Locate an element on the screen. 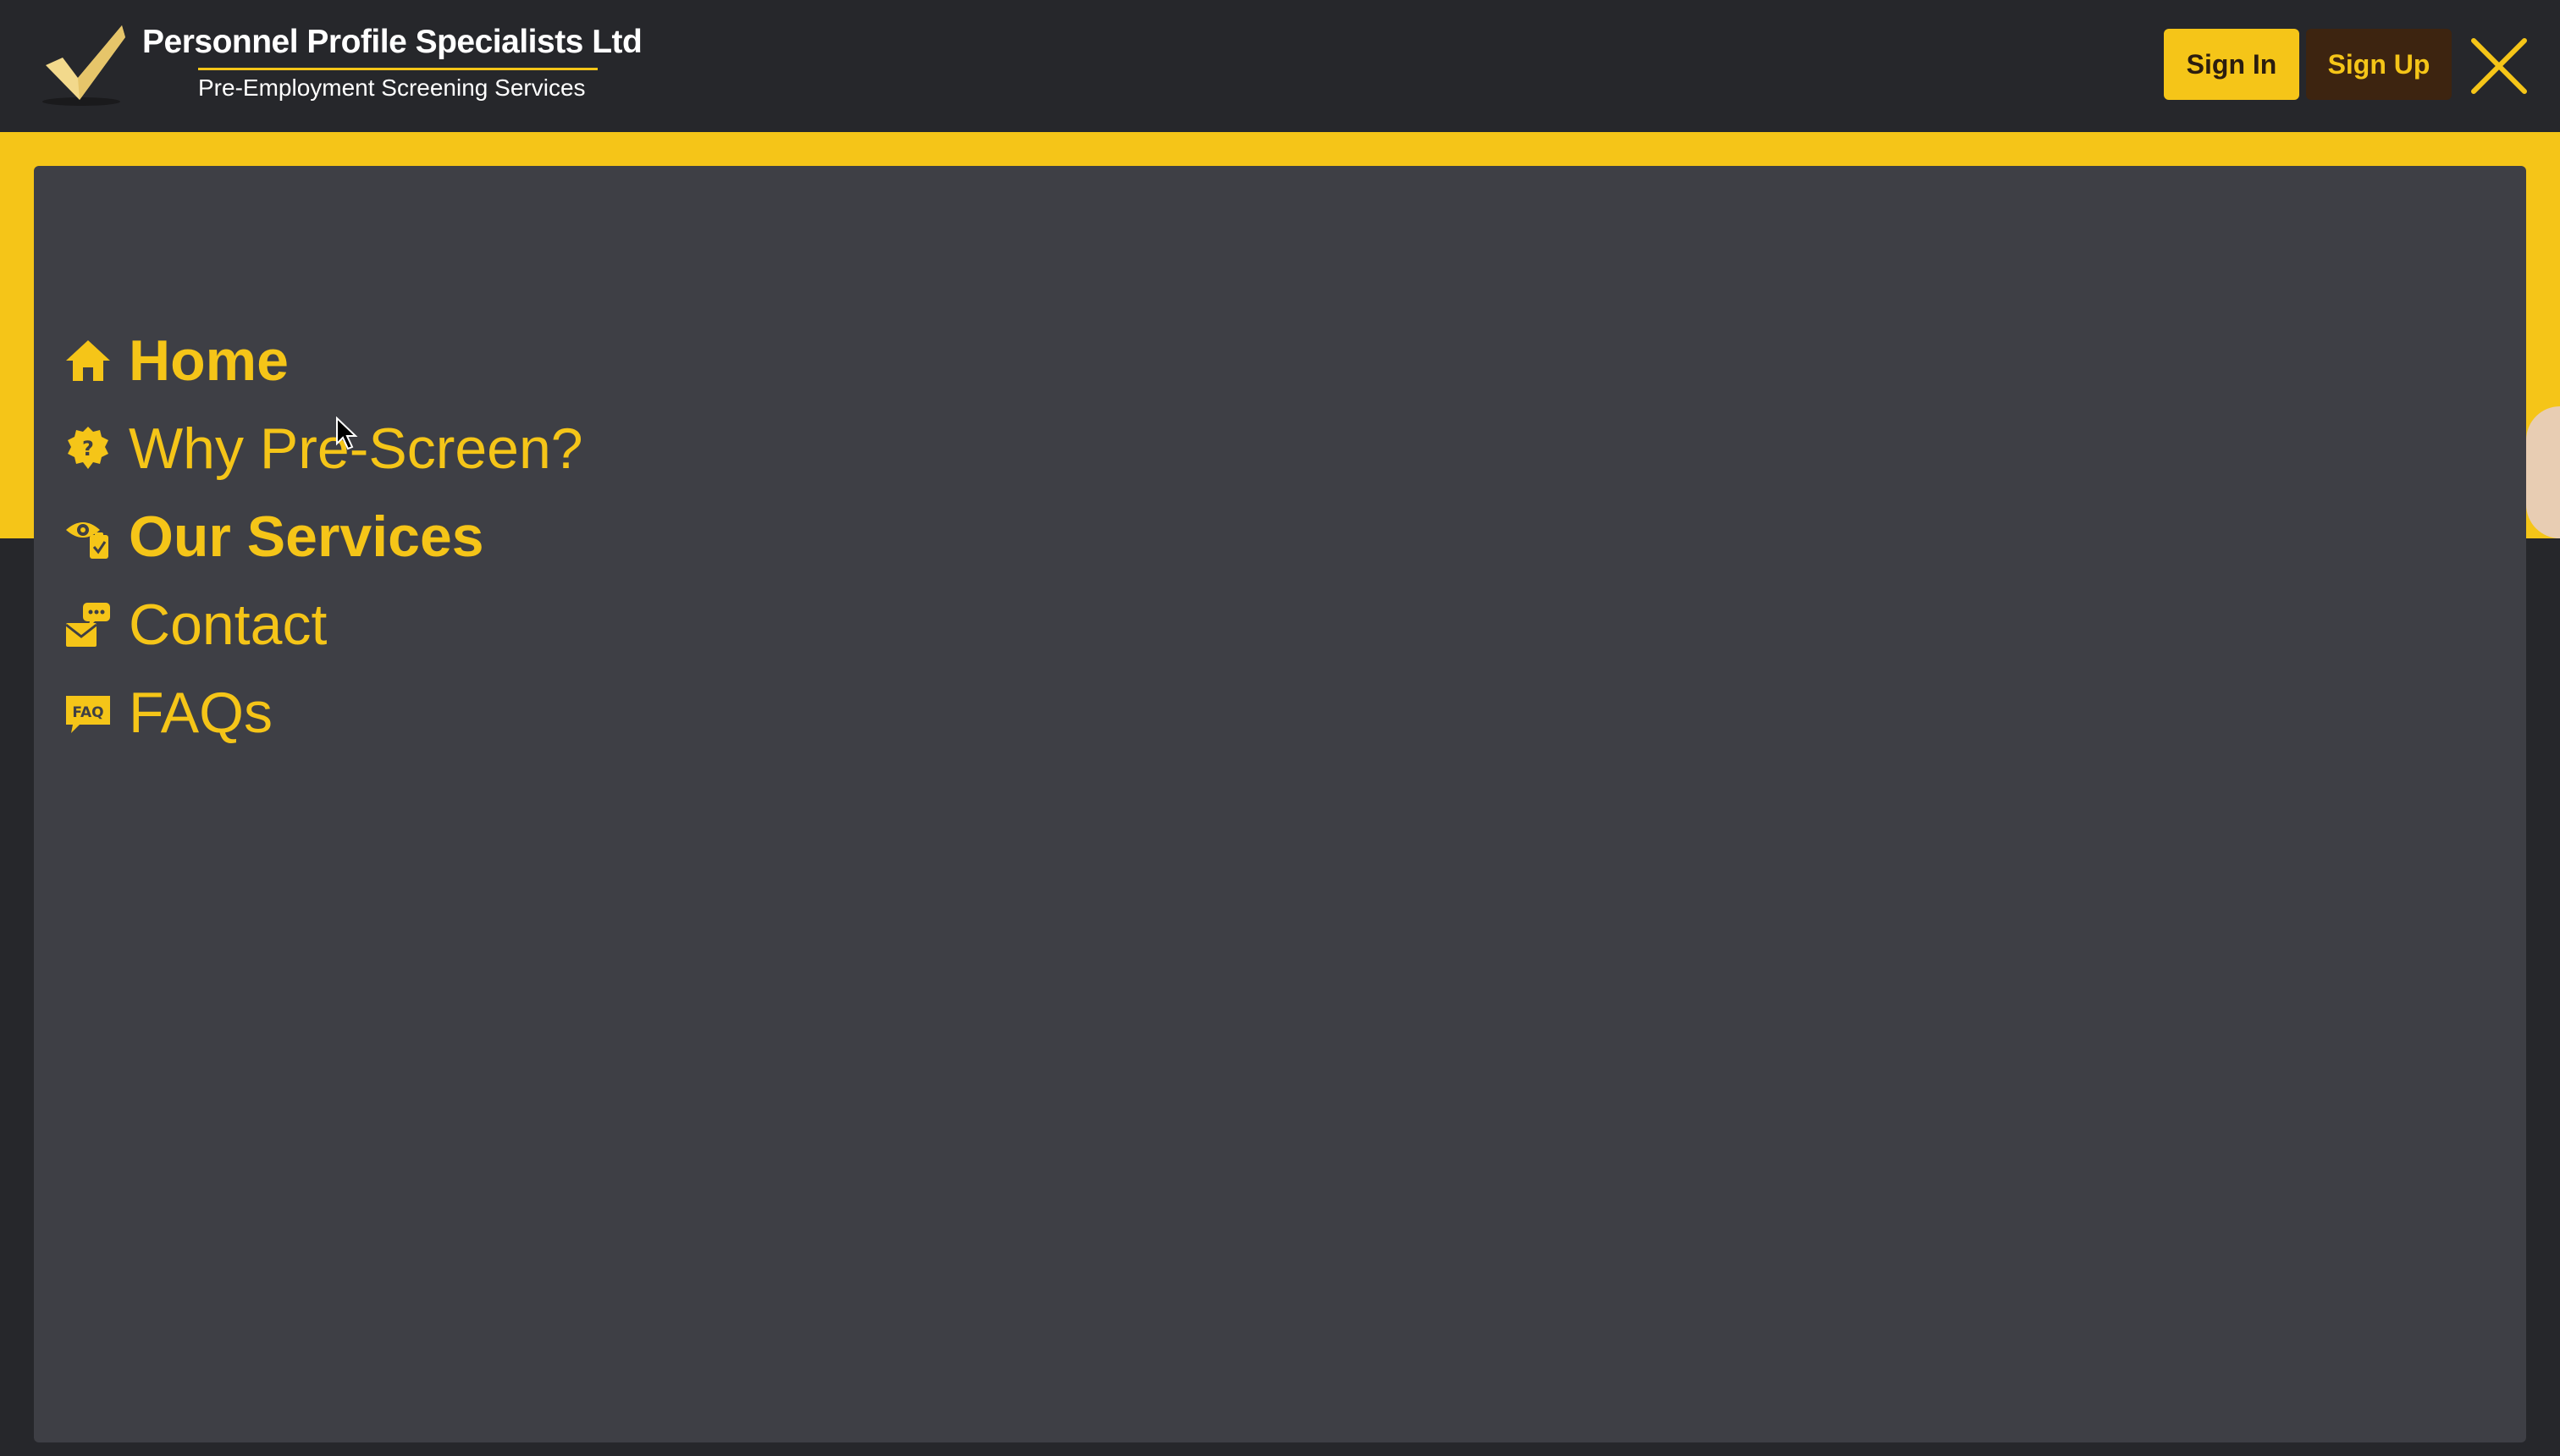 The height and width of the screenshot is (1456, 2560). mouse-cursor-icon is located at coordinates (347, 433).